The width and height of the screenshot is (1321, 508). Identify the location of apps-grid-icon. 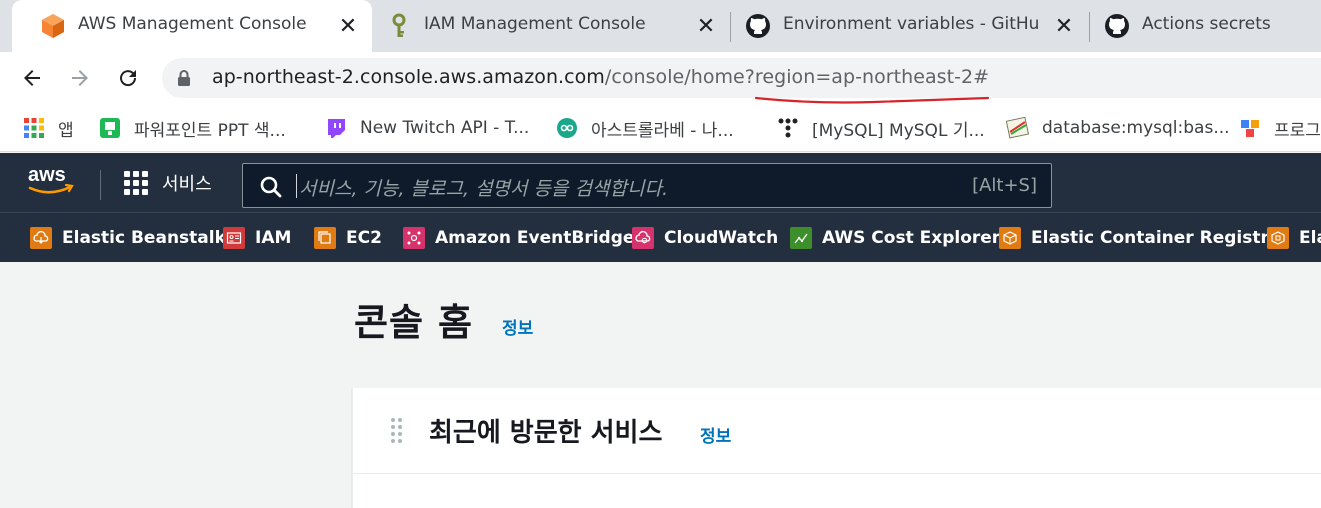
(34, 128).